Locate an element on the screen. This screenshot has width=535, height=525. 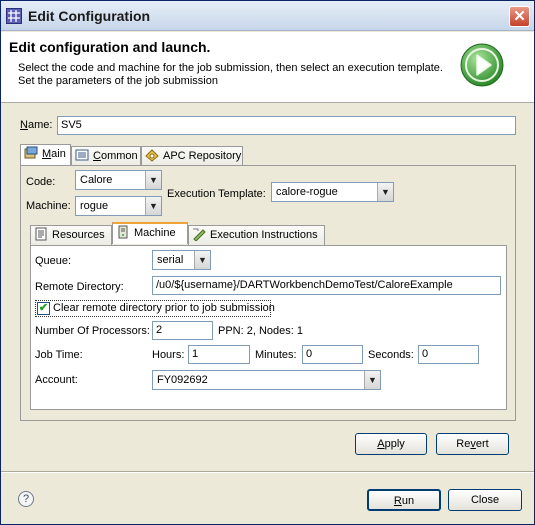
execution-template-label: Execution Template: is located at coordinates (216, 194).